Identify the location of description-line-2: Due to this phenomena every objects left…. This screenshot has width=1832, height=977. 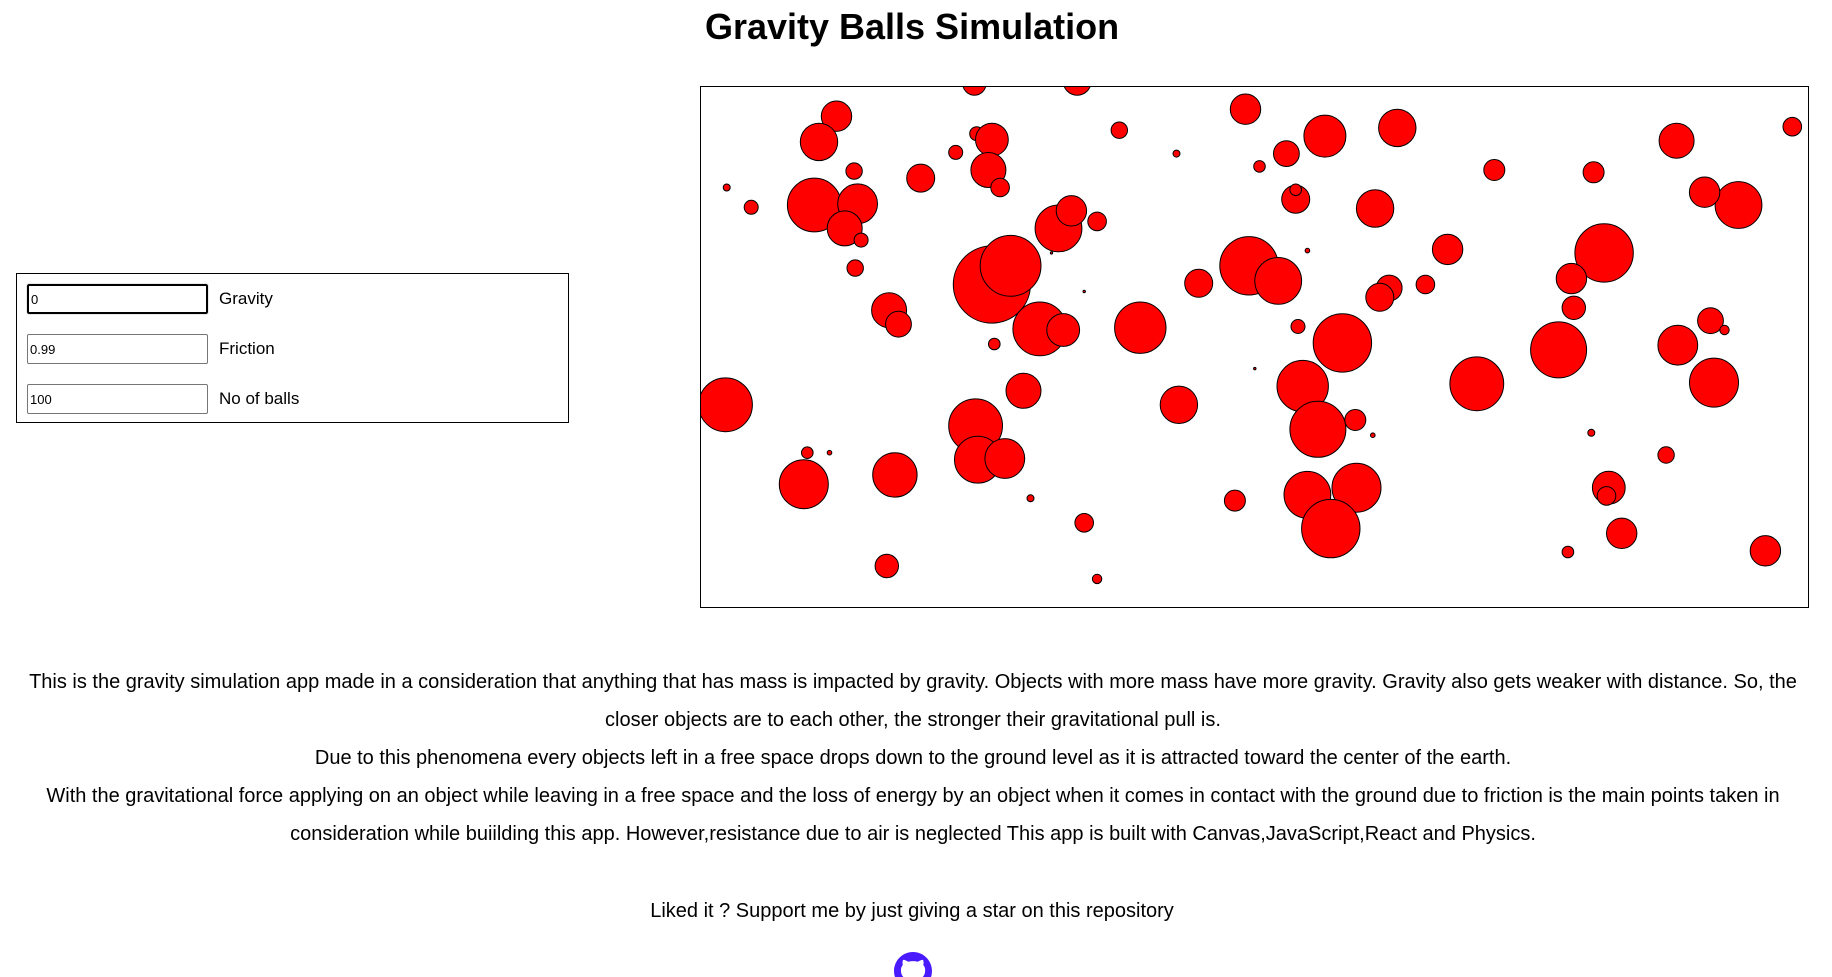
(913, 758).